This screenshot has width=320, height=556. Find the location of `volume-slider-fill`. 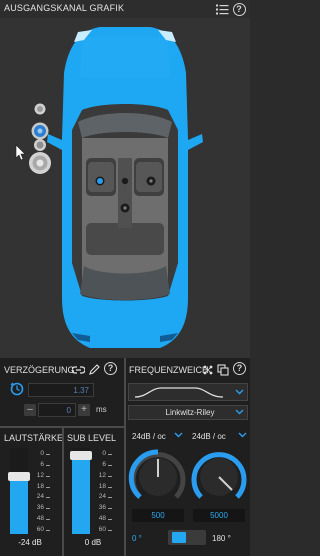

volume-slider-fill is located at coordinates (19, 505).